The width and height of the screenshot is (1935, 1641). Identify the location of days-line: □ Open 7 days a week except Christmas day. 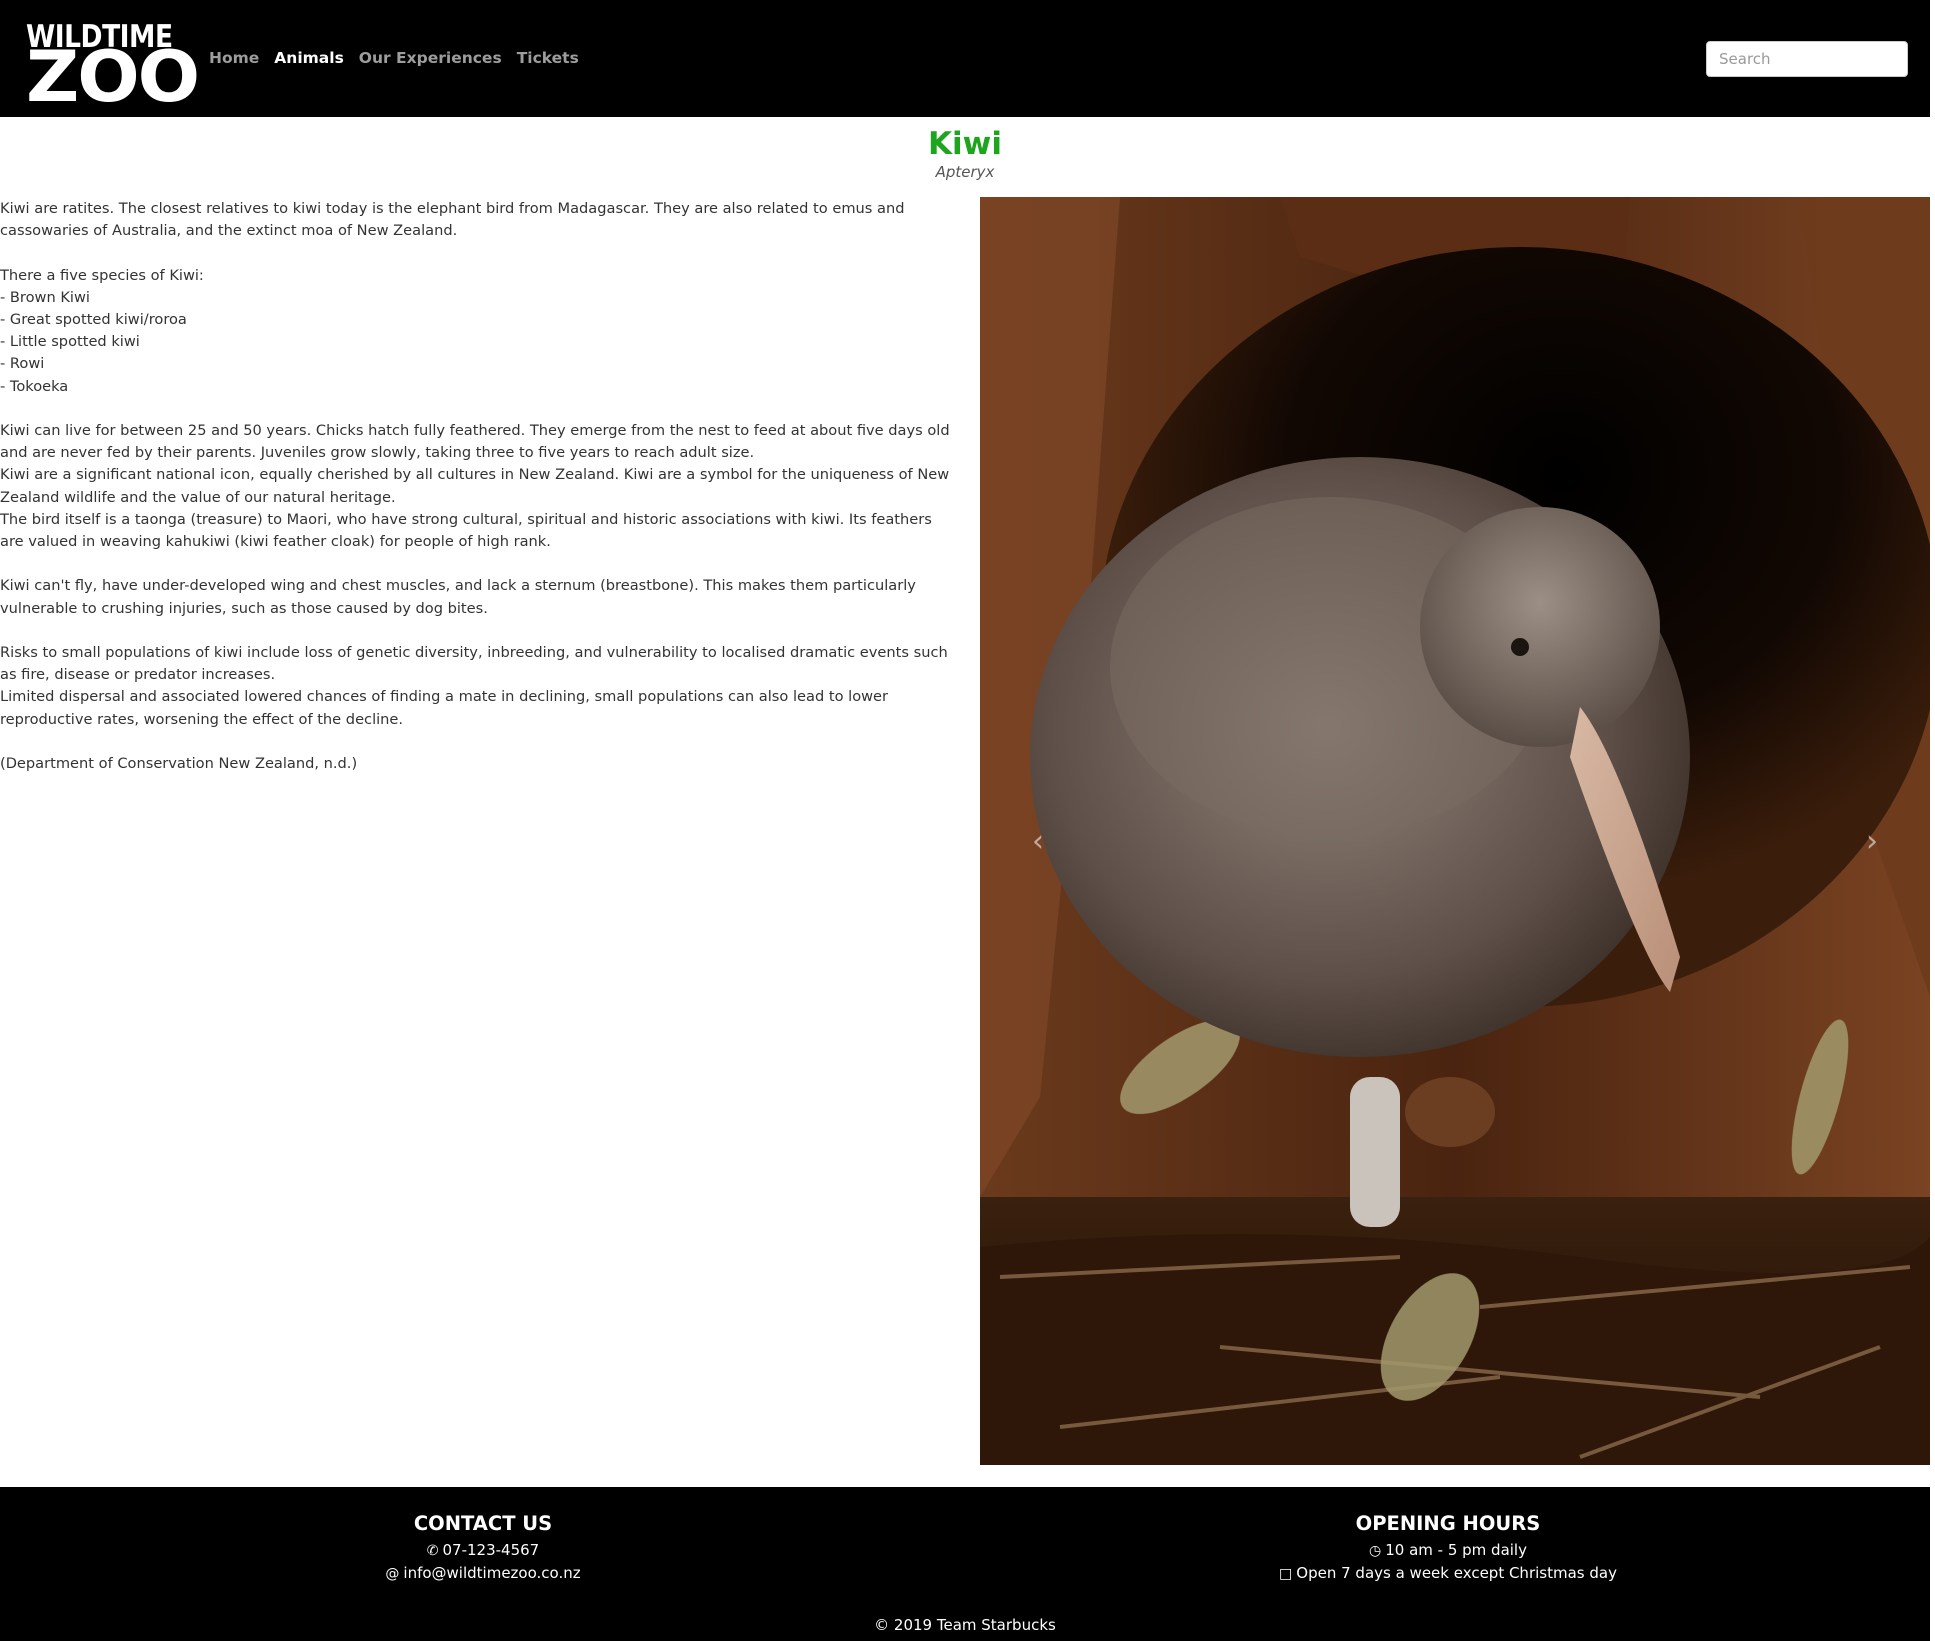
(1448, 1573).